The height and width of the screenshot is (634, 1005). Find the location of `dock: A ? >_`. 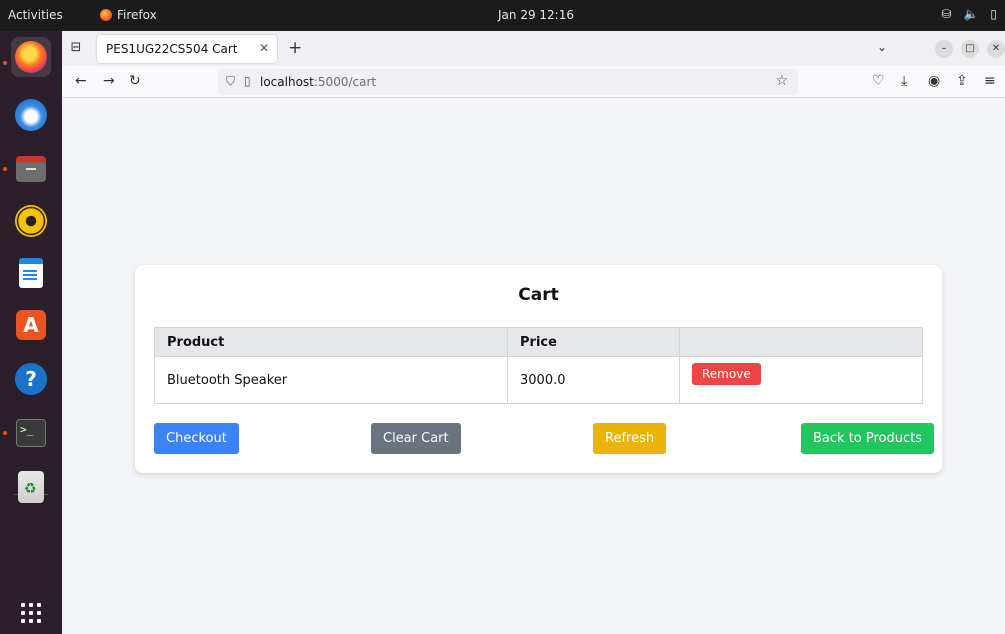

dock: A ? >_ is located at coordinates (31, 332).